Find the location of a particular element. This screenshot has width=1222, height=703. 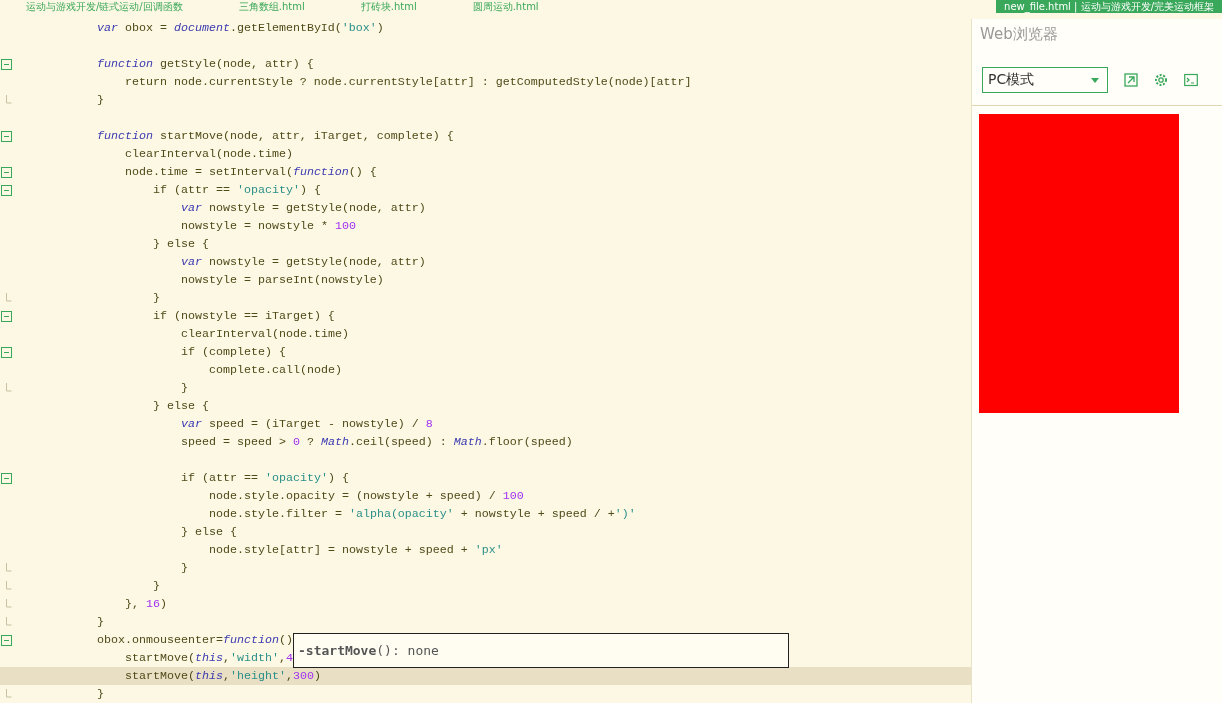

code-line: return node.currentStyle ? node.currentStyle[attr] : getComputedStyle(node)[attr] is located at coordinates (408, 82).